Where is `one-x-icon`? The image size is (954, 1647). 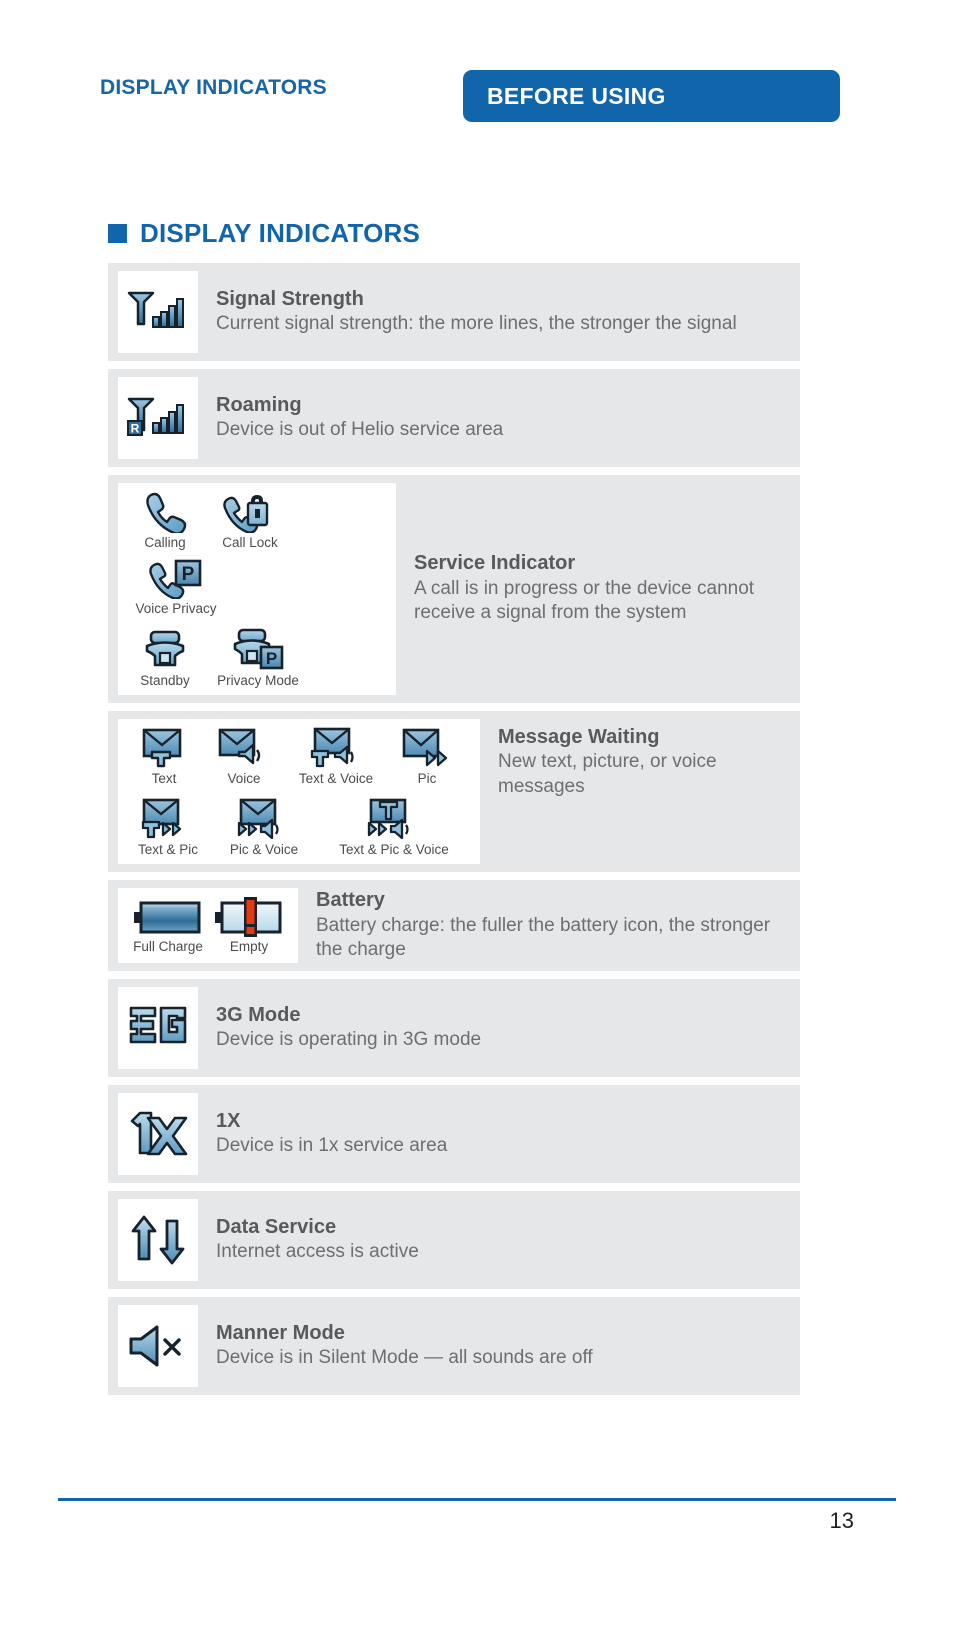 one-x-icon is located at coordinates (158, 1133).